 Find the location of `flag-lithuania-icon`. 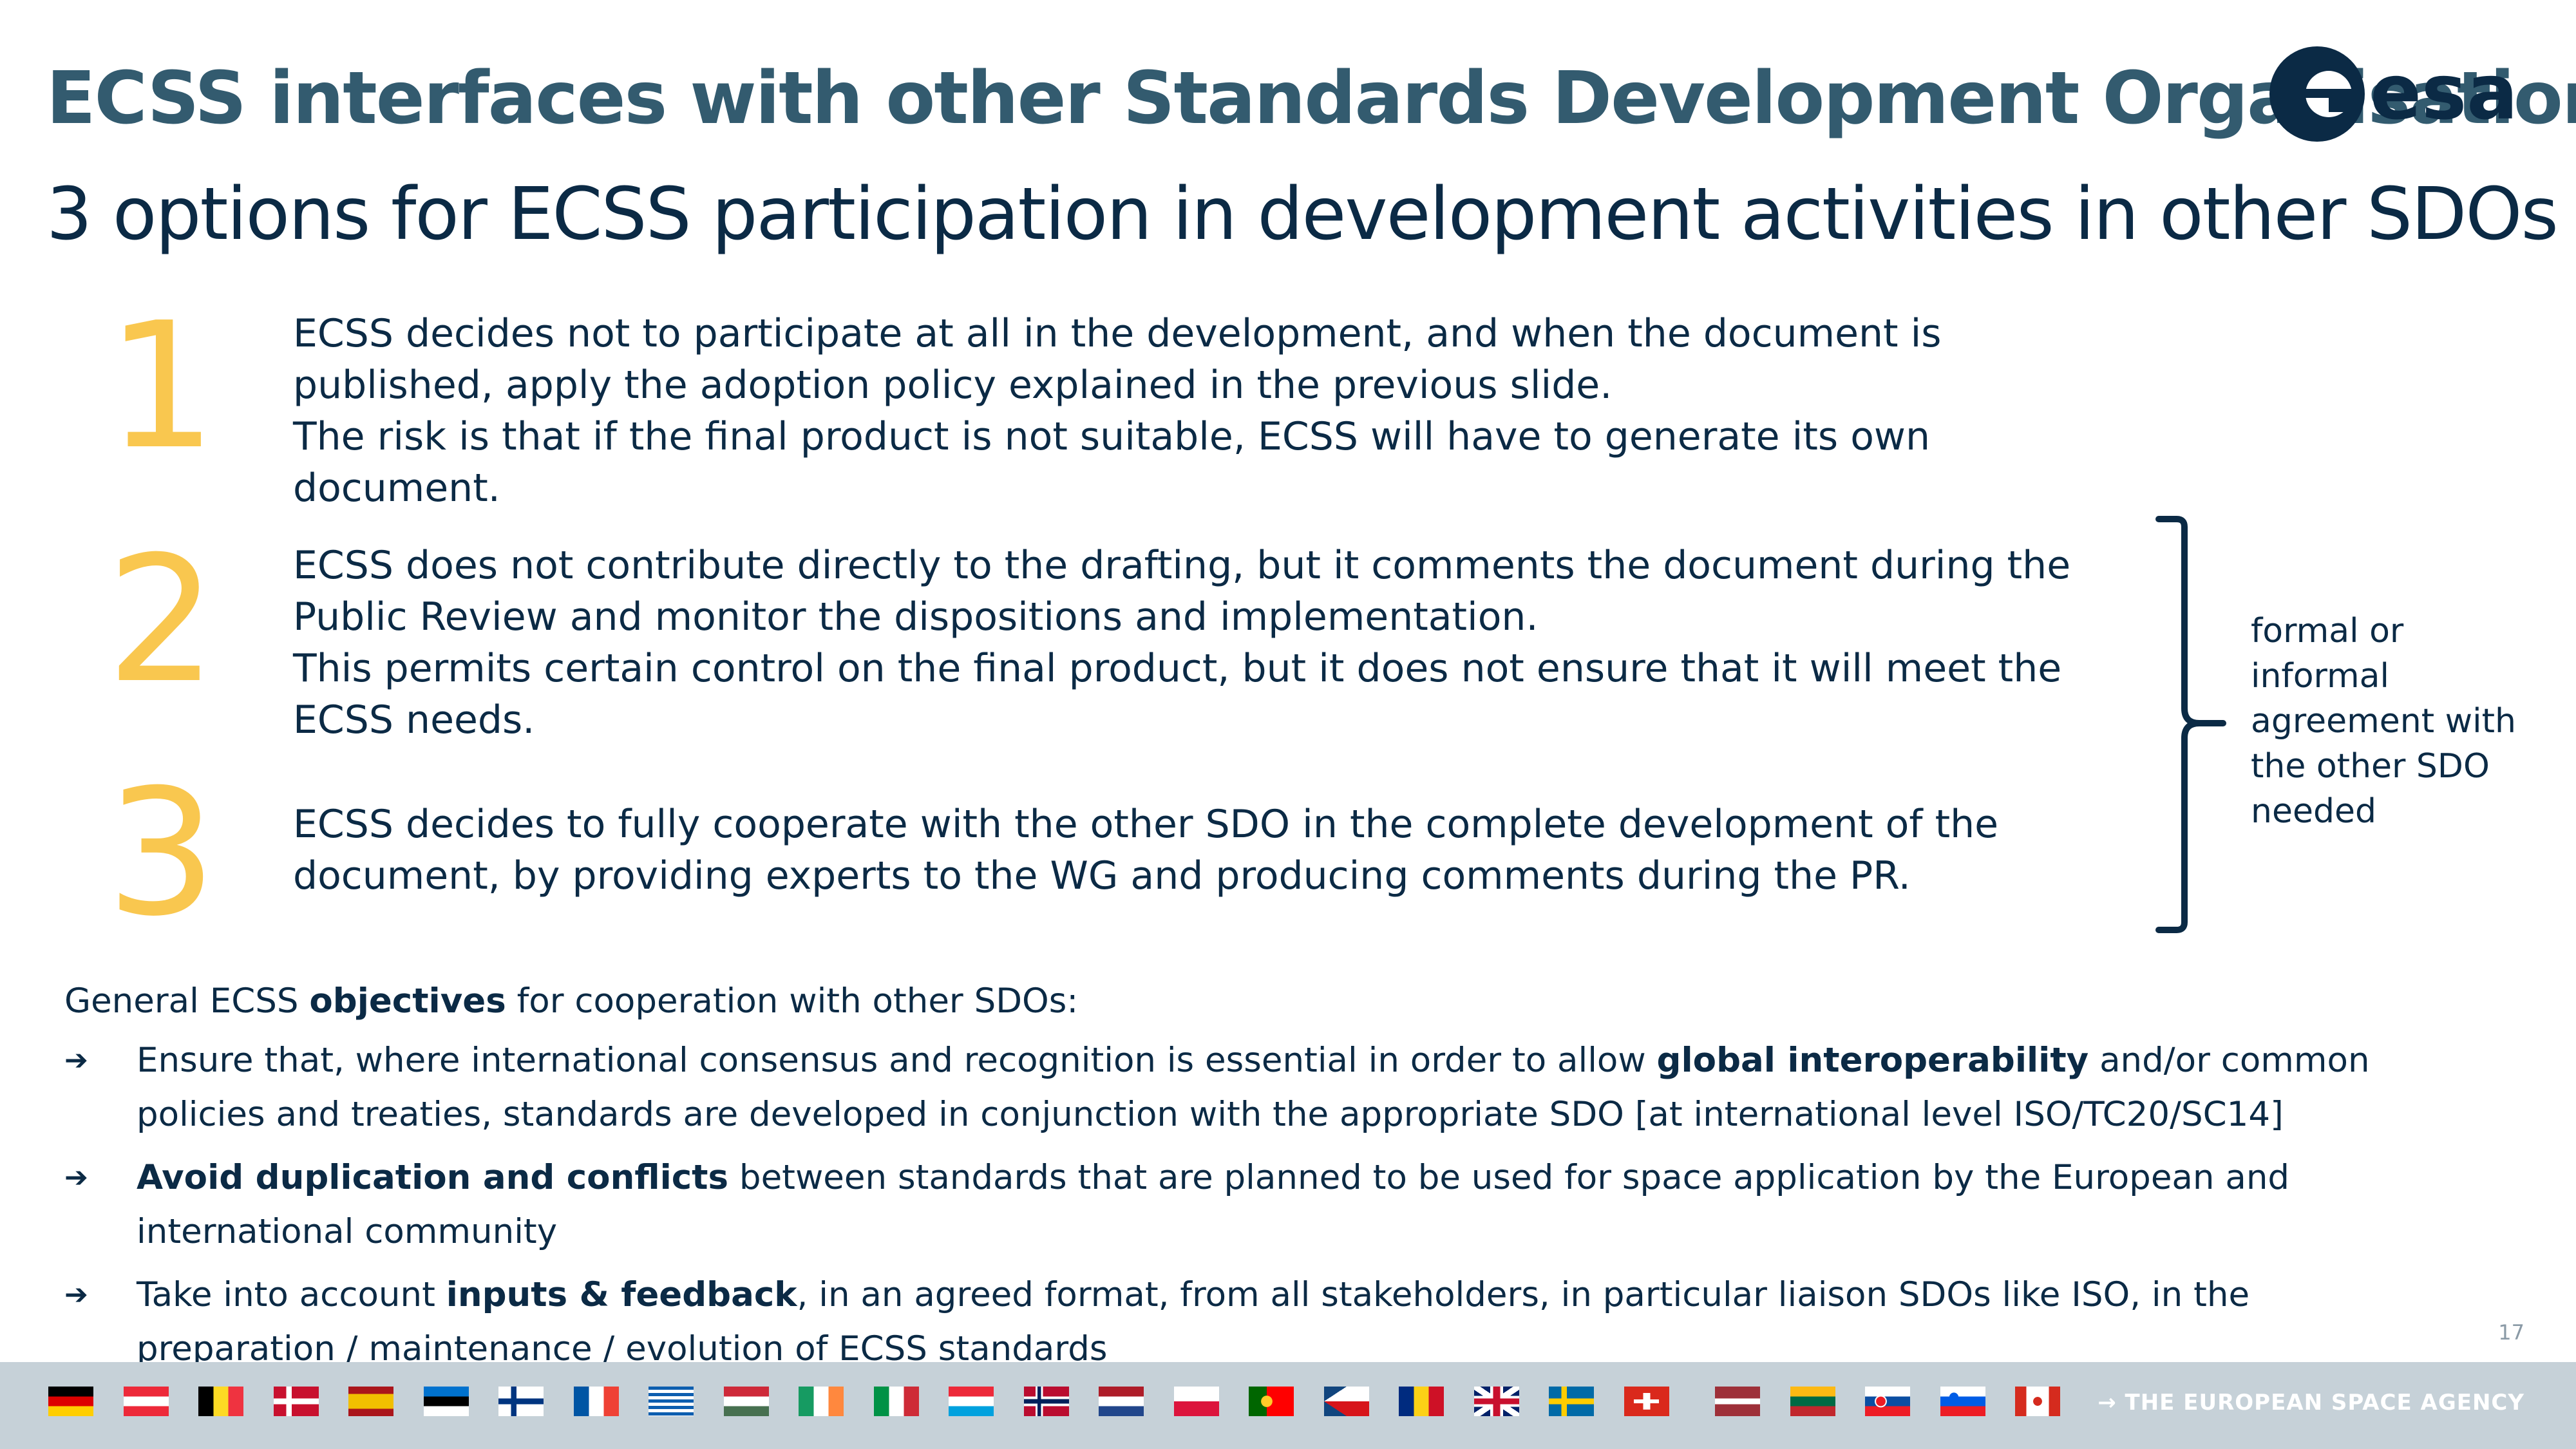

flag-lithuania-icon is located at coordinates (1812, 1401).